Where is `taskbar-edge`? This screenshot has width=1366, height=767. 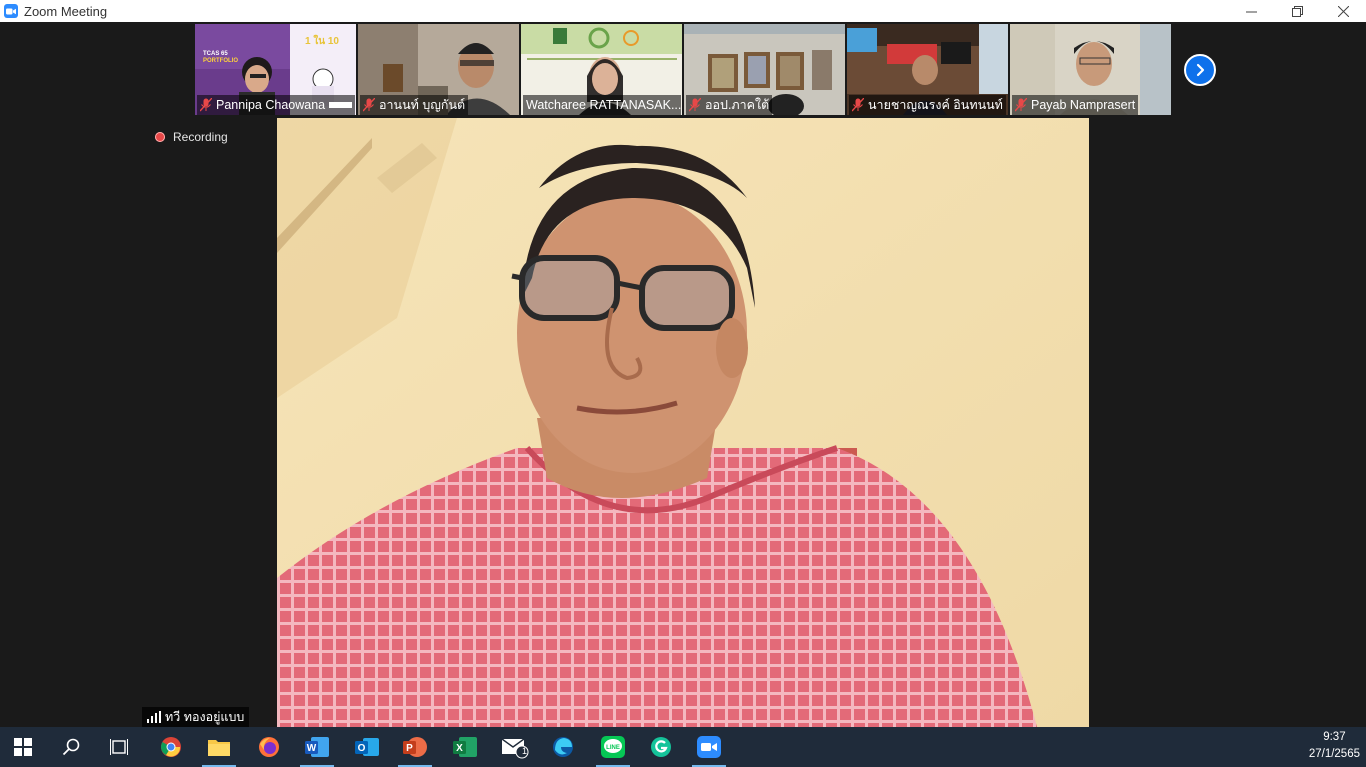 taskbar-edge is located at coordinates (563, 747).